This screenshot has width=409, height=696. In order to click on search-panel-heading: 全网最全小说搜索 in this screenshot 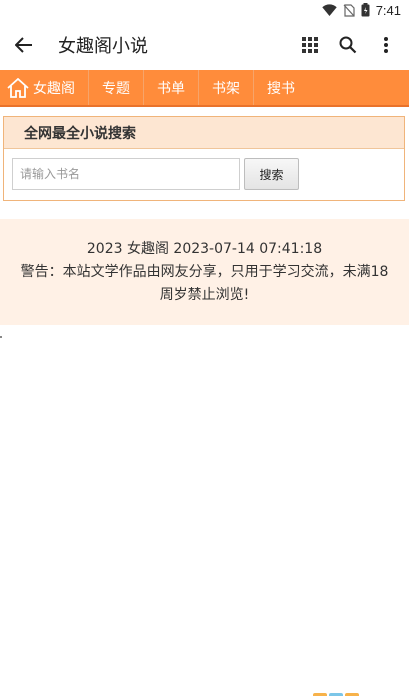, I will do `click(204, 133)`.